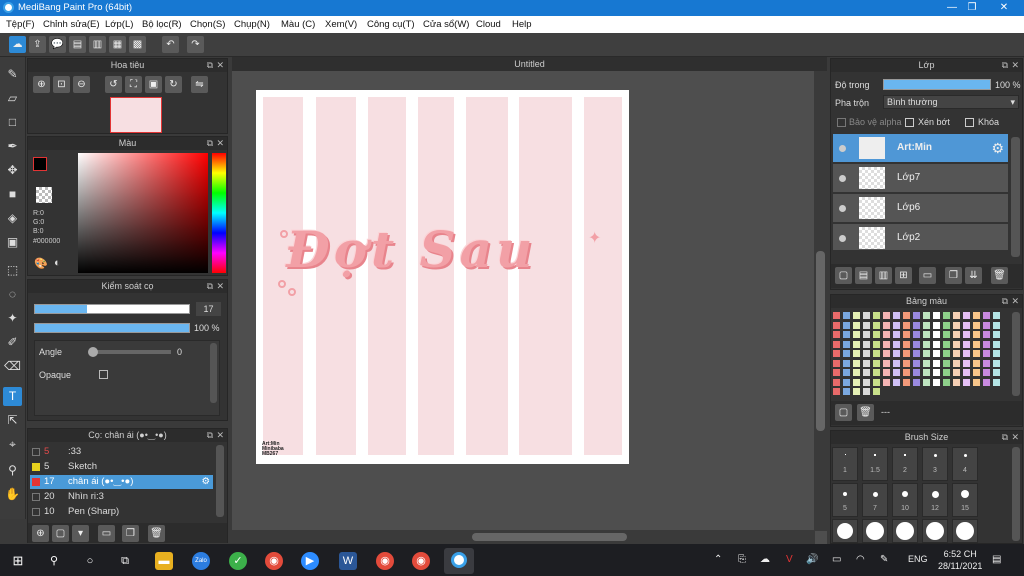 Image resolution: width=1024 pixels, height=576 pixels. What do you see at coordinates (61, 84) in the screenshot?
I see `zoom-fit-icon: ⊡` at bounding box center [61, 84].